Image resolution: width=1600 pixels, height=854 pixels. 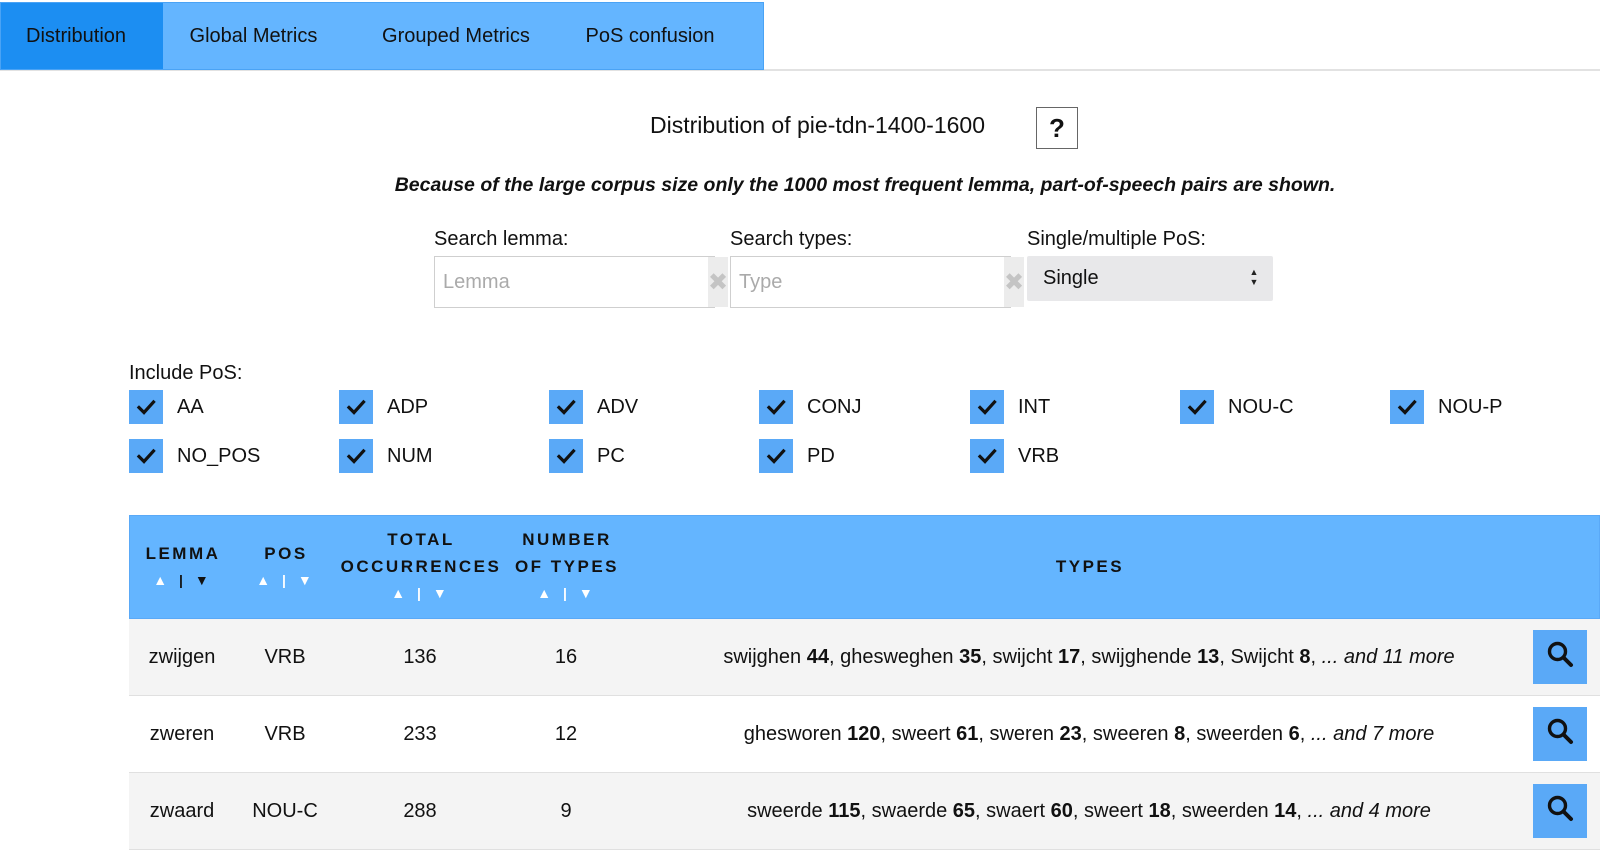 I want to click on column-header-number-of-types: NUMBER OF TYPES ▲ | ▼, so click(x=567, y=566).